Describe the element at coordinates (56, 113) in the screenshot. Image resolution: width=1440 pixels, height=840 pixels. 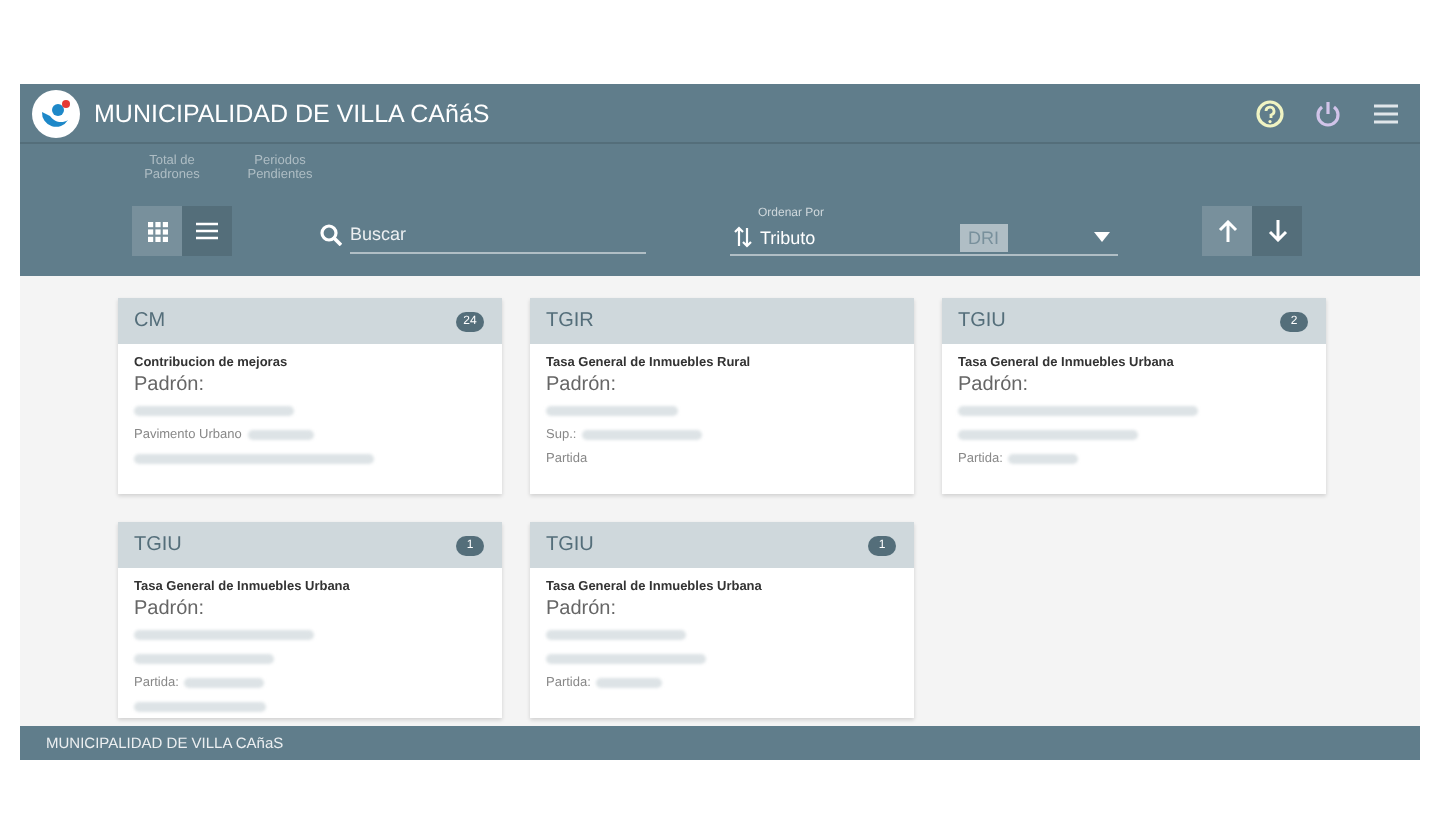
I see `logo-icon` at that location.